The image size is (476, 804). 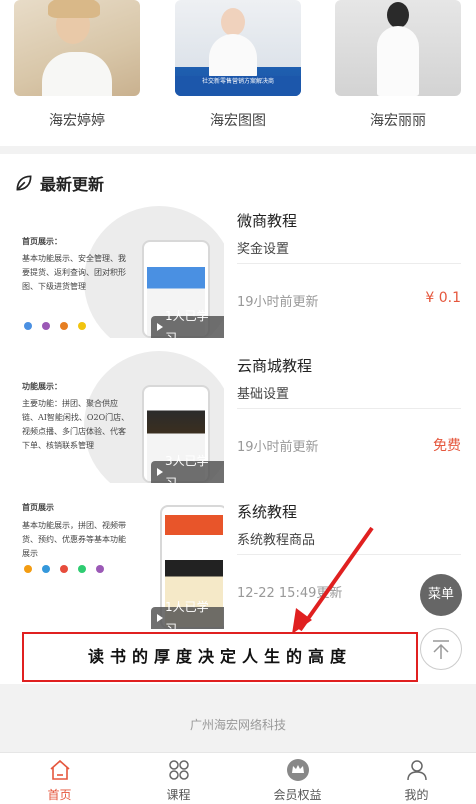 What do you see at coordinates (74, 530) in the screenshot?
I see `thumbnail-doc: 首页展示 基本功能展示，拼团、视频带货、预约、优惠券等基本功能展示` at bounding box center [74, 530].